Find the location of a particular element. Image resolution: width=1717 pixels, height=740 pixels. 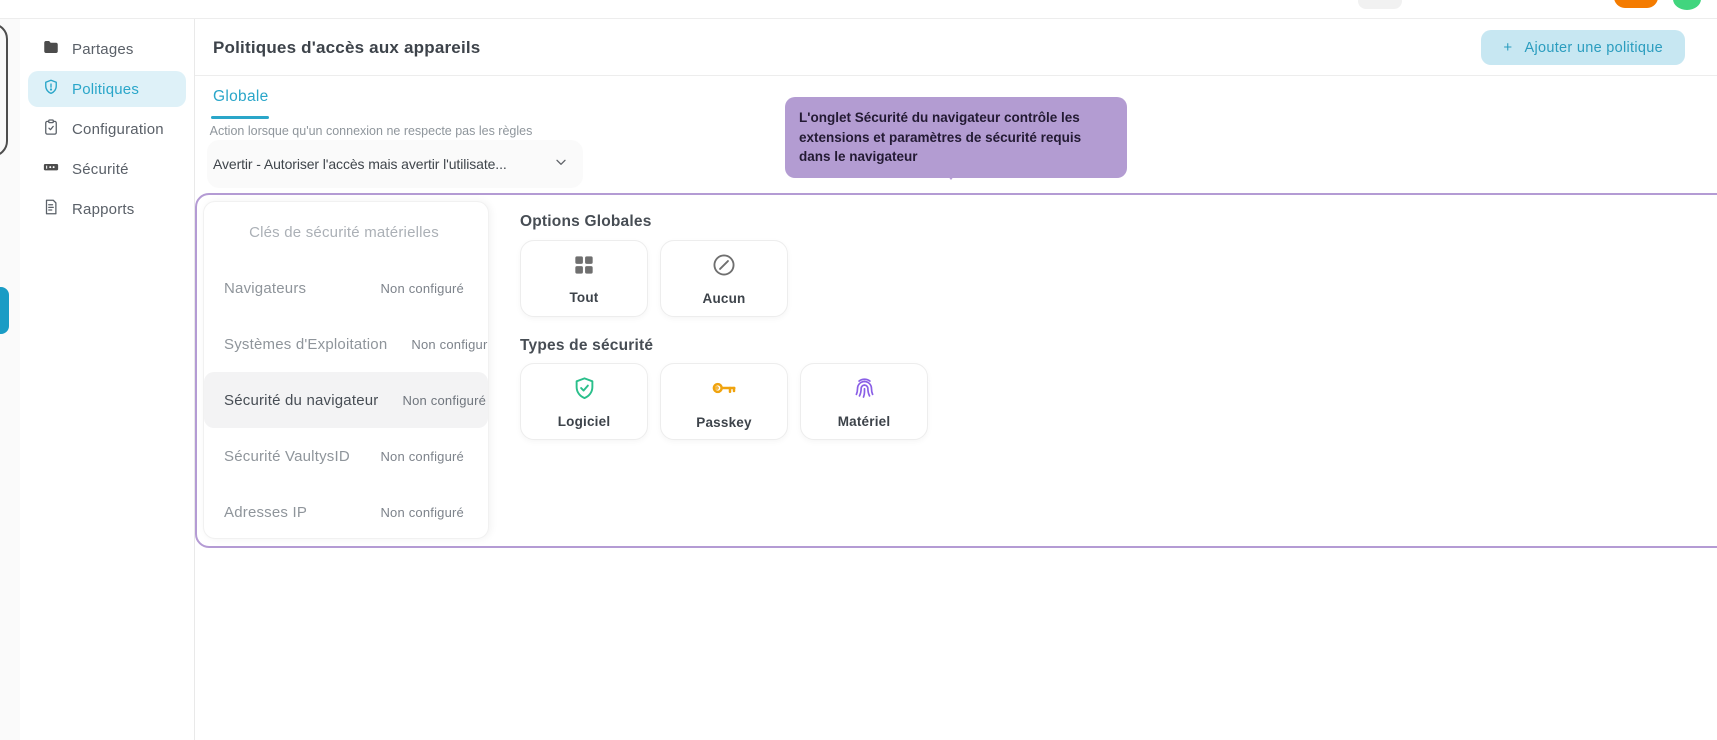

category-cles-securite: Clés de sécurité matérielles is located at coordinates (346, 232).